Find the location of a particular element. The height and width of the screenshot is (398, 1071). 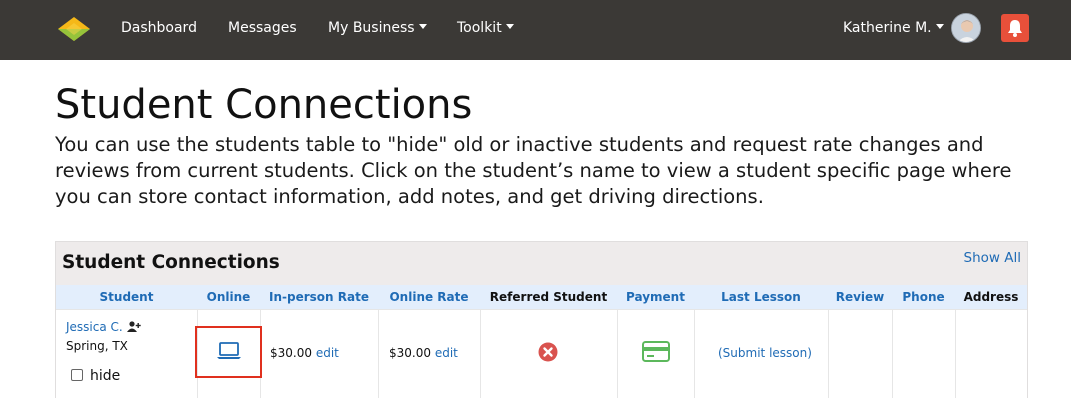

col-header-payment: Payment is located at coordinates (655, 297).